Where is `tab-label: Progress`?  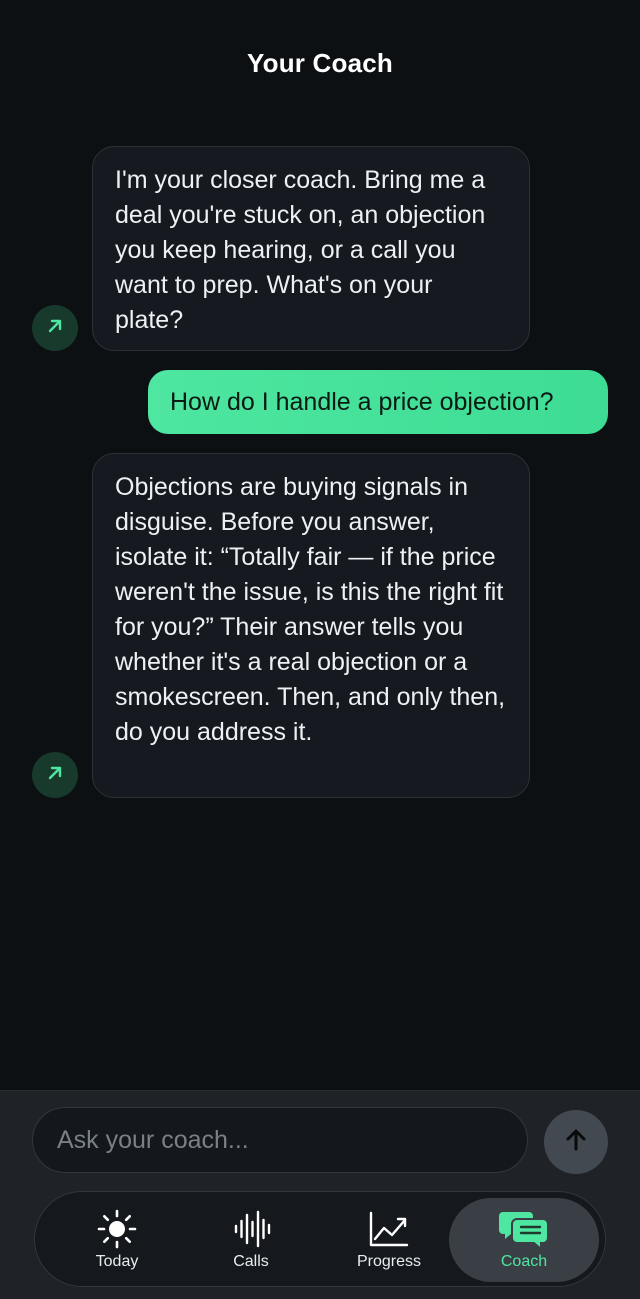 tab-label: Progress is located at coordinates (389, 1261).